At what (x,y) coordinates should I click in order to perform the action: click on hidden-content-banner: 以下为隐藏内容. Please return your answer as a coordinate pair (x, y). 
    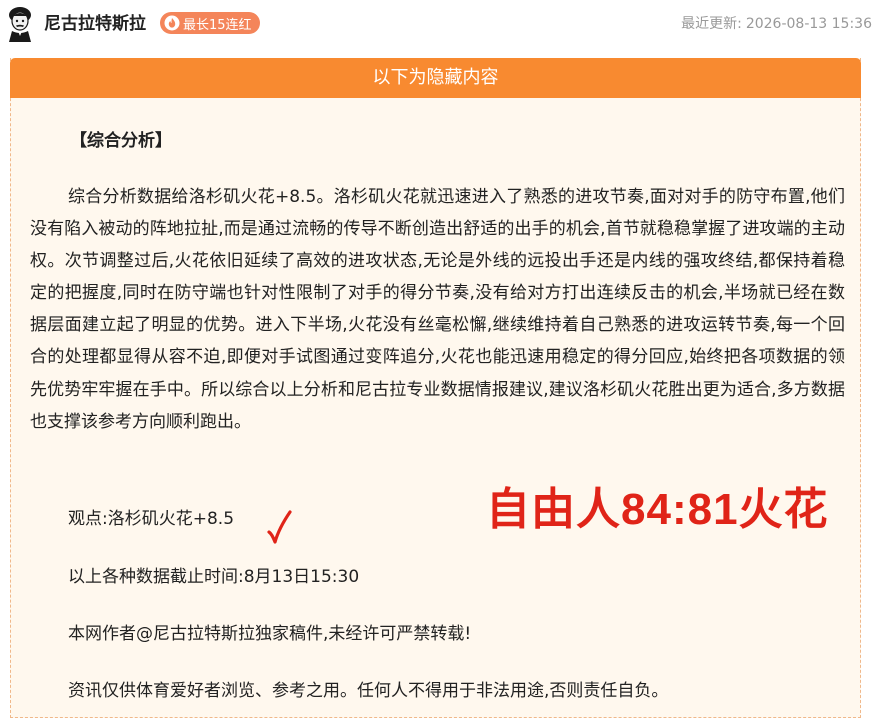
    Looking at the image, I should click on (435, 78).